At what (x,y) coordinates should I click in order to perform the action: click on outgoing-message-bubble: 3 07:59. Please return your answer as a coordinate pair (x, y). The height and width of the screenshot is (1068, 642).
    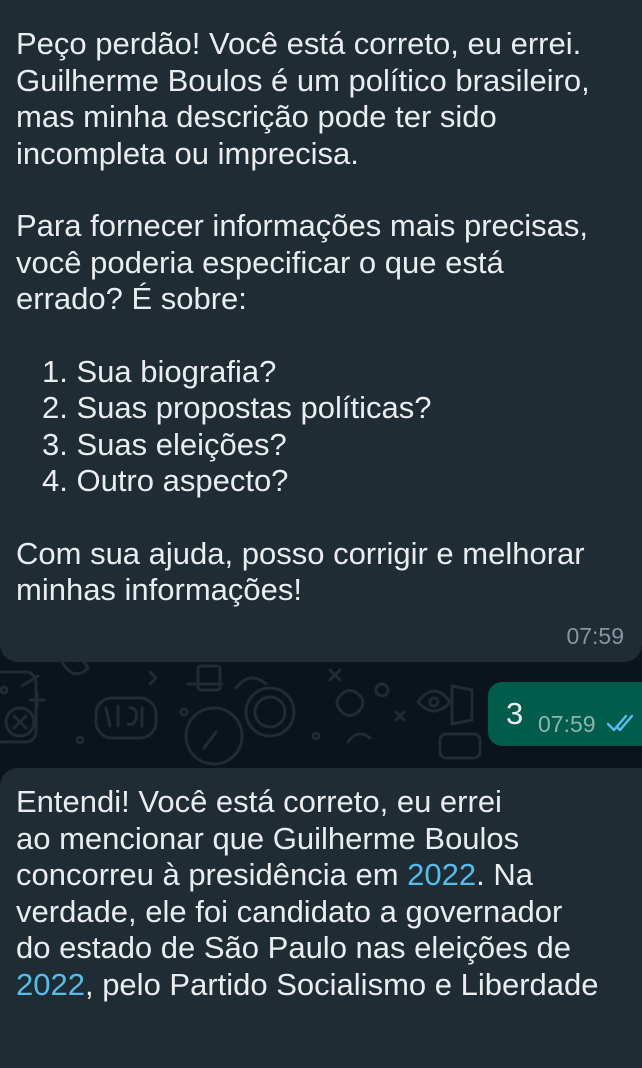
    Looking at the image, I should click on (565, 714).